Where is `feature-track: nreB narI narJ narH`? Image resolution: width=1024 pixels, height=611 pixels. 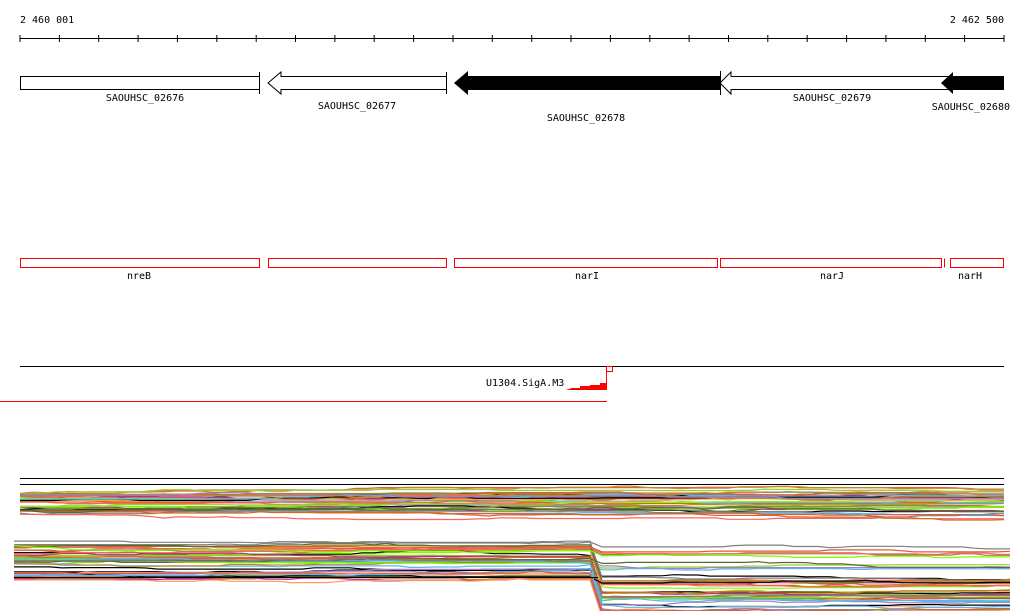 feature-track: nreB narI narJ narH is located at coordinates (512, 270).